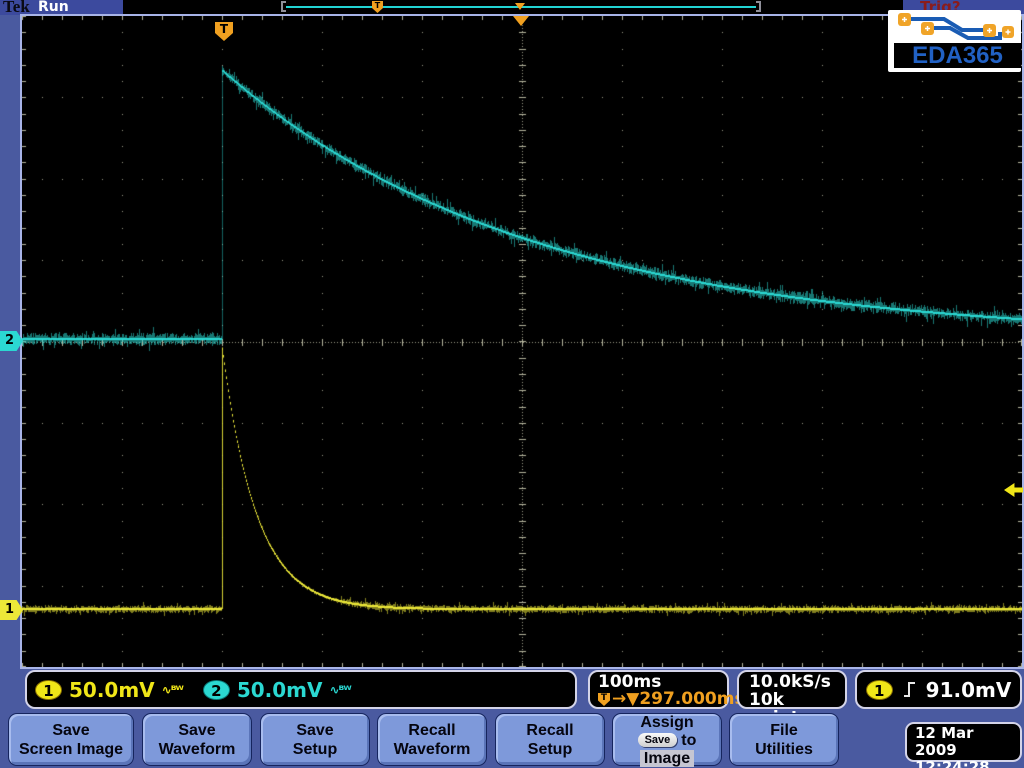 This screenshot has width=1024, height=768. I want to click on eda365-logo-text: EDA365, so click(957, 55).